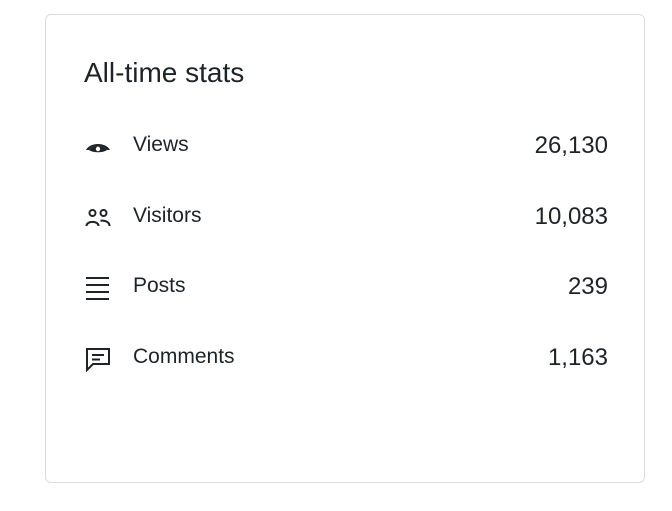 This screenshot has height=511, width=672. I want to click on stat-label: Posts, so click(159, 285).